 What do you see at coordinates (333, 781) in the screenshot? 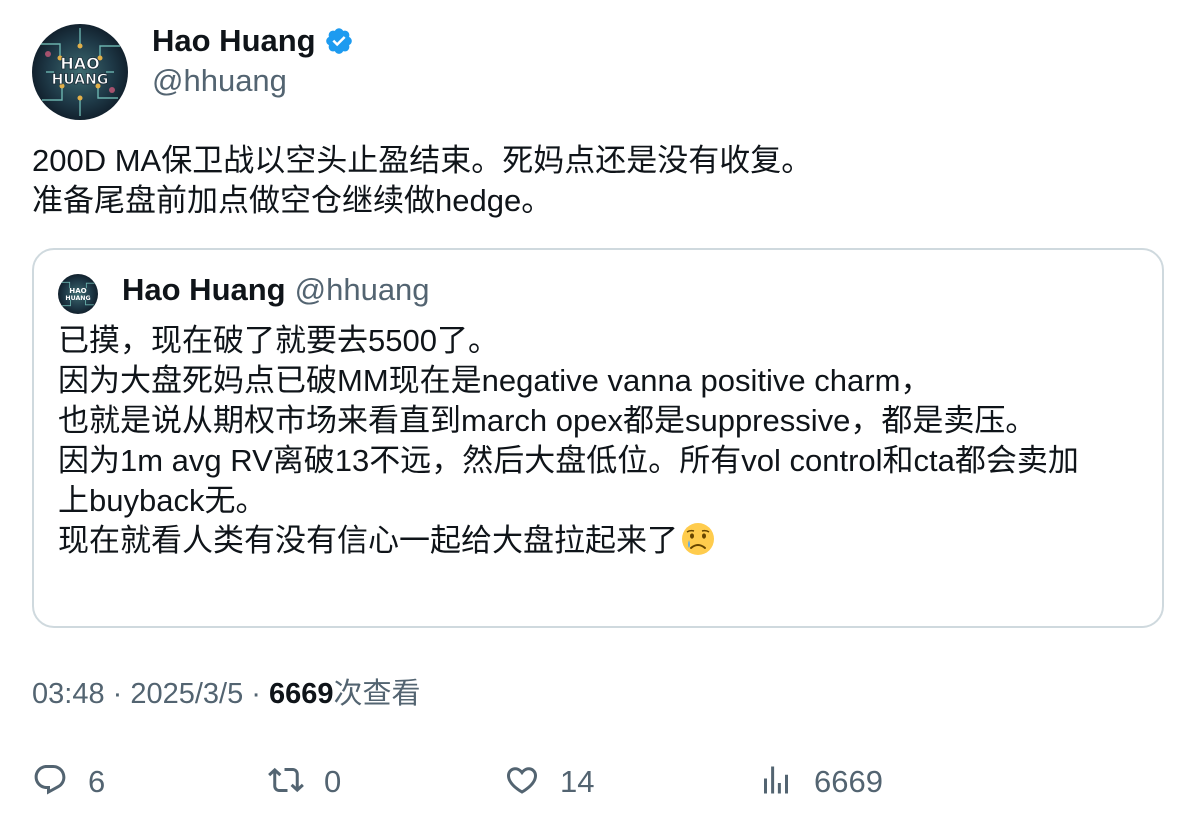
I see `retweet-count: 0` at bounding box center [333, 781].